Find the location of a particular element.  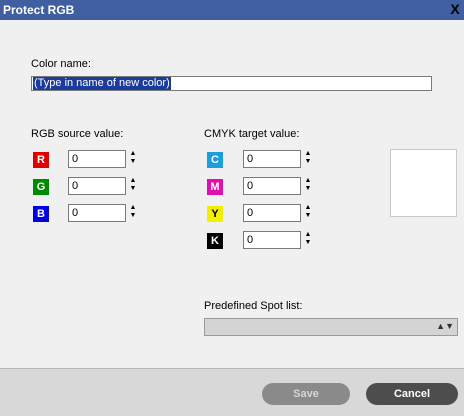

magenta-channel-chip: M is located at coordinates (215, 187).